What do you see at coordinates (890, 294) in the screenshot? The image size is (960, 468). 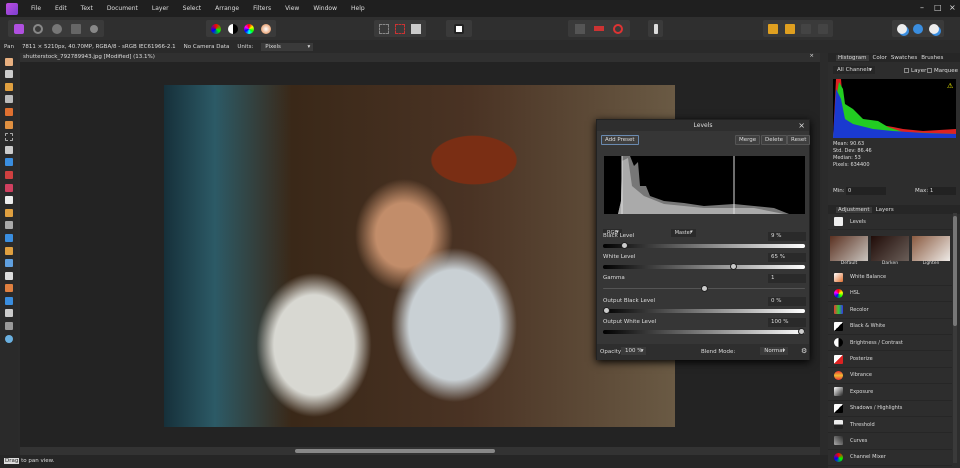 I see `adjustment-hsl: HSL` at bounding box center [890, 294].